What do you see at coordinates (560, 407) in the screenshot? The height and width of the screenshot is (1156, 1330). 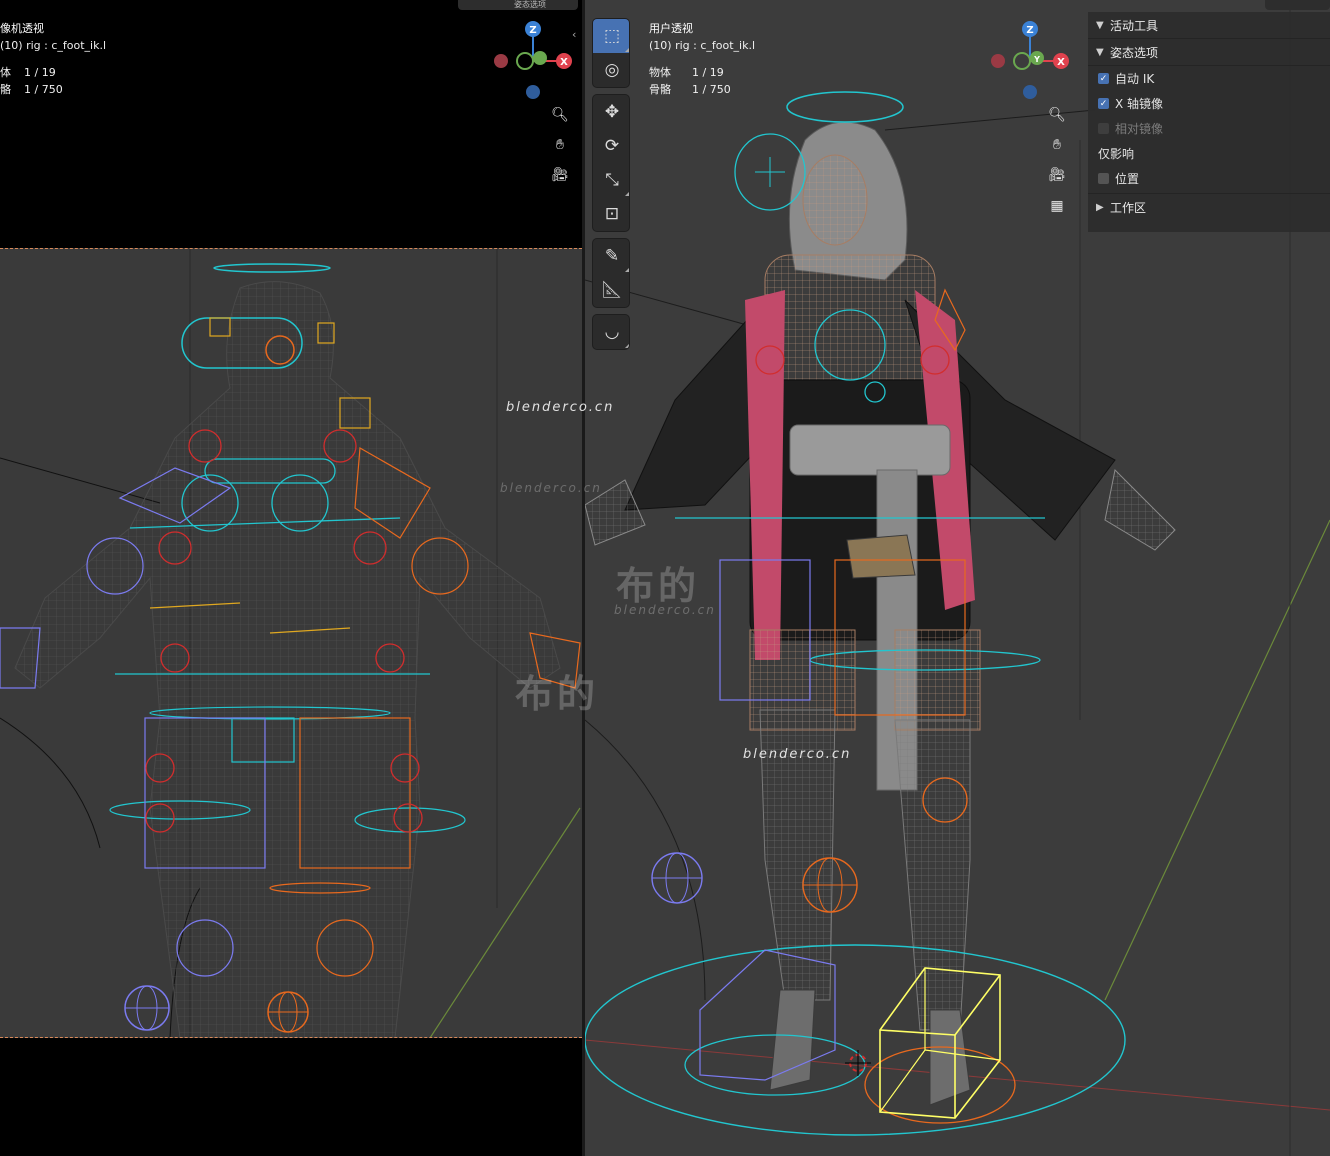 I see `watermark-site-1: blenderco.cn` at bounding box center [560, 407].